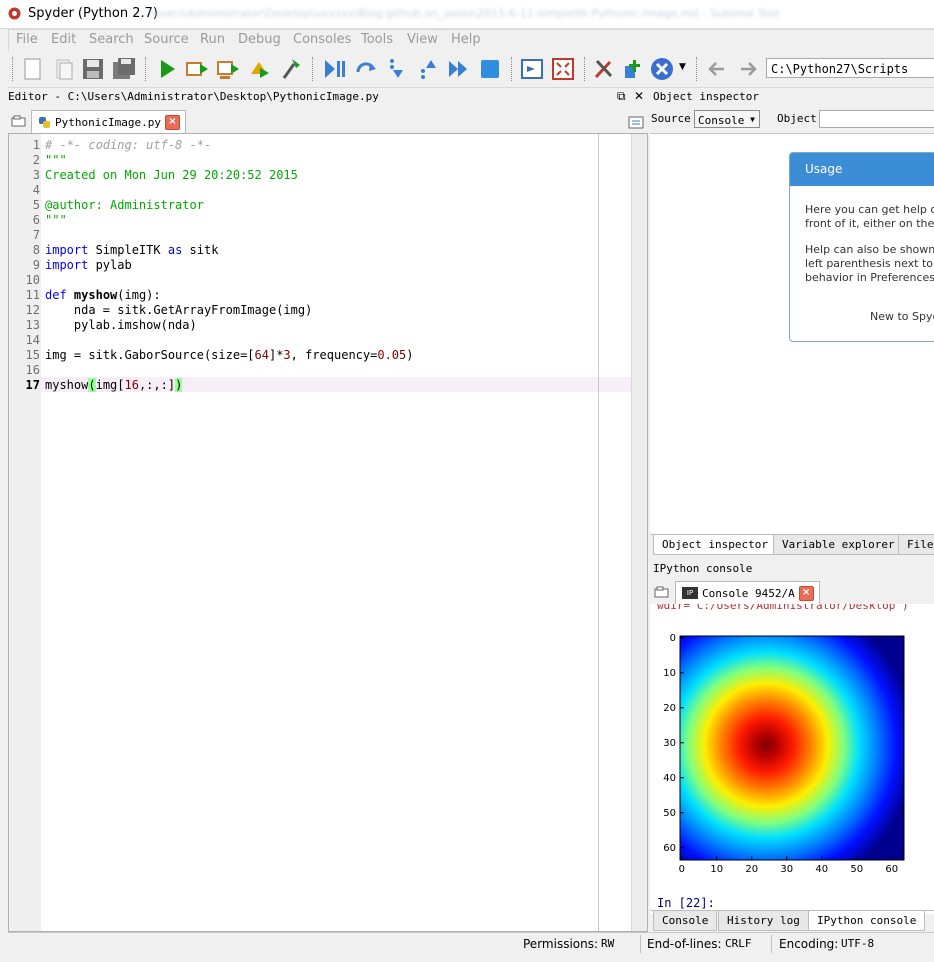 The image size is (934, 962). What do you see at coordinates (858, 943) in the screenshot?
I see `encoding-value: UTF-8` at bounding box center [858, 943].